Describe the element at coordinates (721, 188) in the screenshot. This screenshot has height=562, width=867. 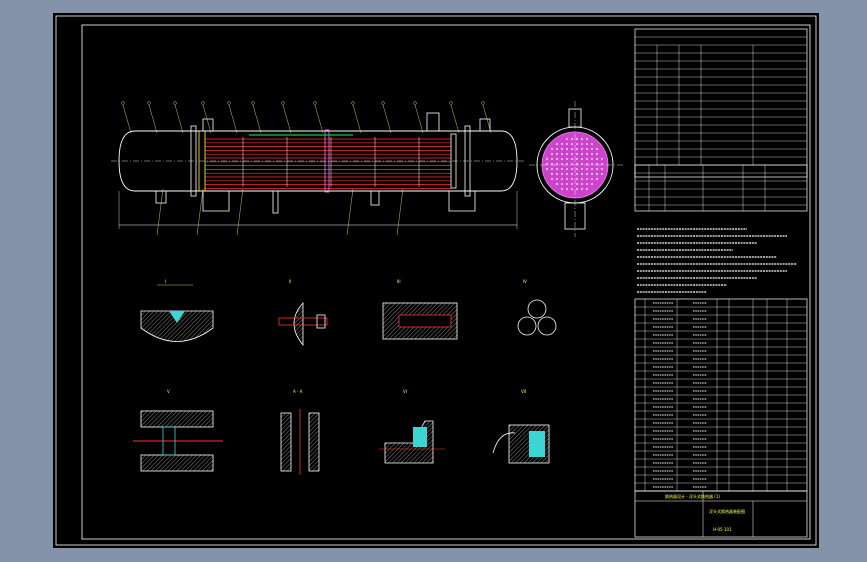
I see `nozzle-table-rows` at that location.